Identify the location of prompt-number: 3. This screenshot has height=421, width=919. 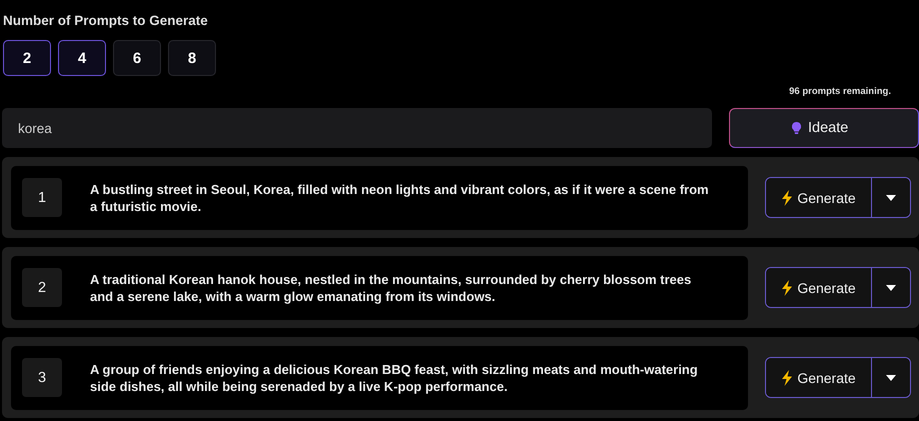
(42, 377).